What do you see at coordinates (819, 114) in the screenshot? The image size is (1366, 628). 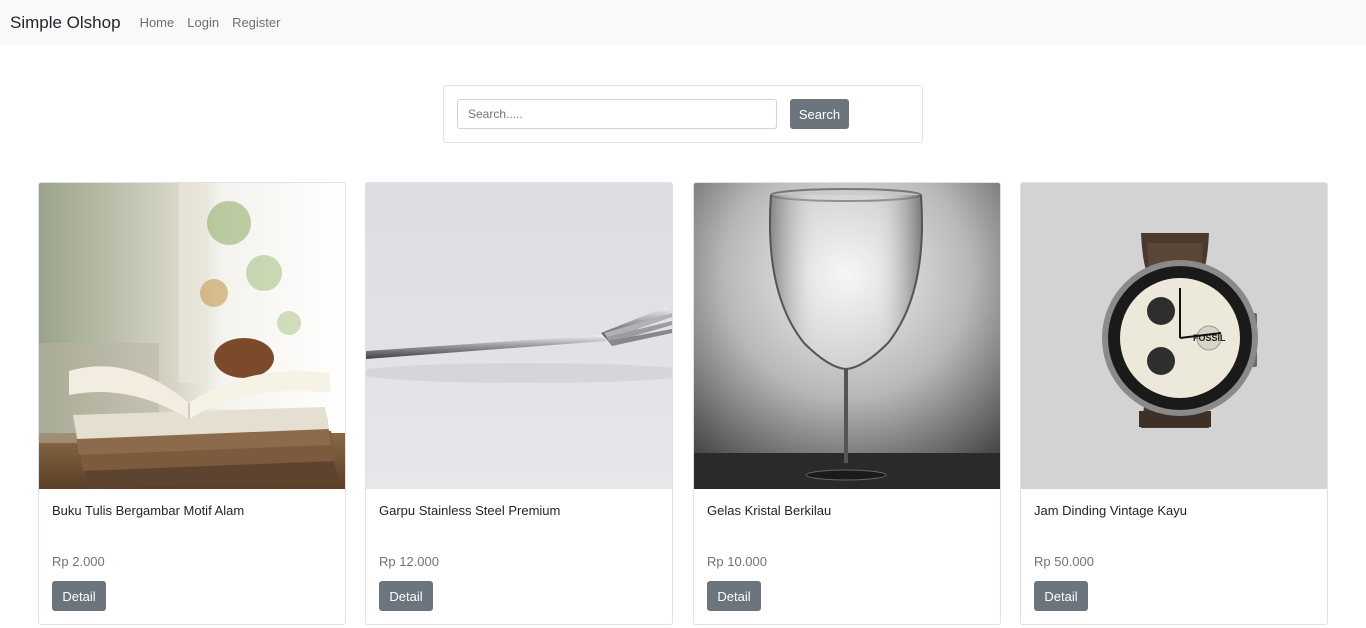 I see `search-button: Search` at bounding box center [819, 114].